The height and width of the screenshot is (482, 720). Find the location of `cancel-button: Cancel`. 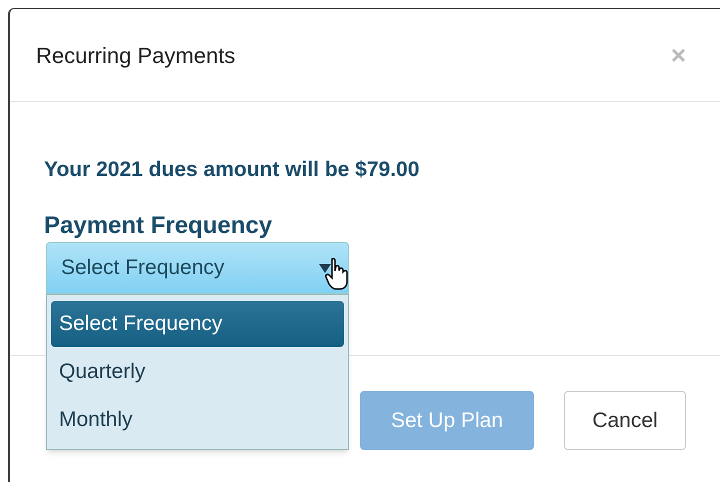

cancel-button: Cancel is located at coordinates (625, 420).